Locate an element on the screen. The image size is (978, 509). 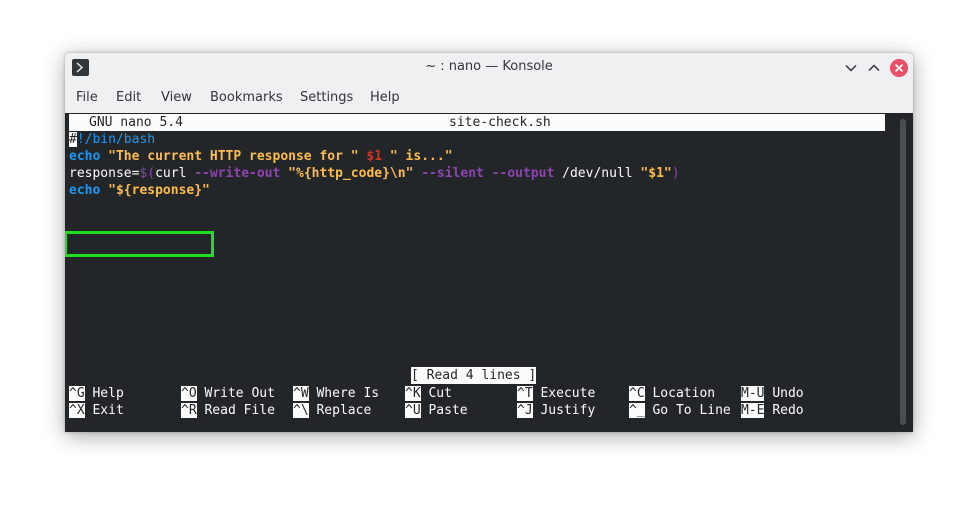
string-literal: "${response}" is located at coordinates (159, 190).